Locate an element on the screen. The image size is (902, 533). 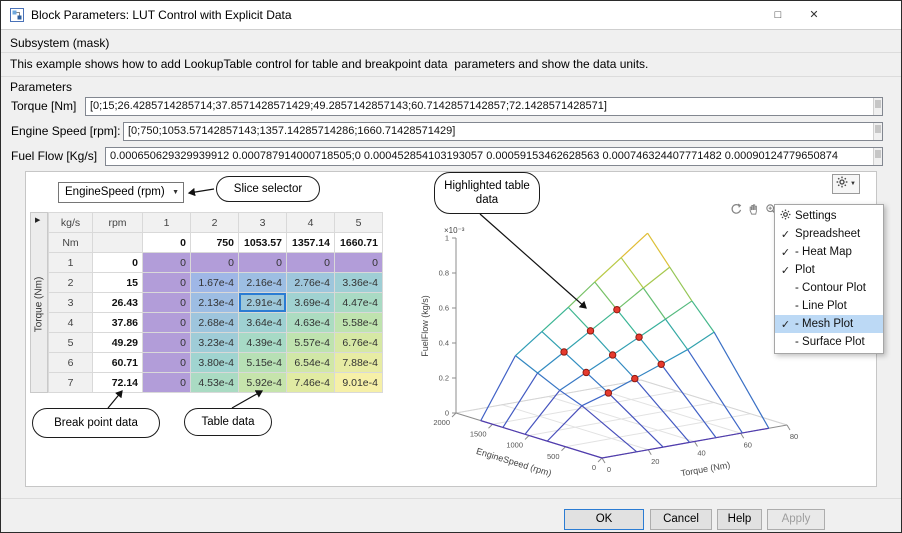
row-number-header: 4 is located at coordinates (70, 322).